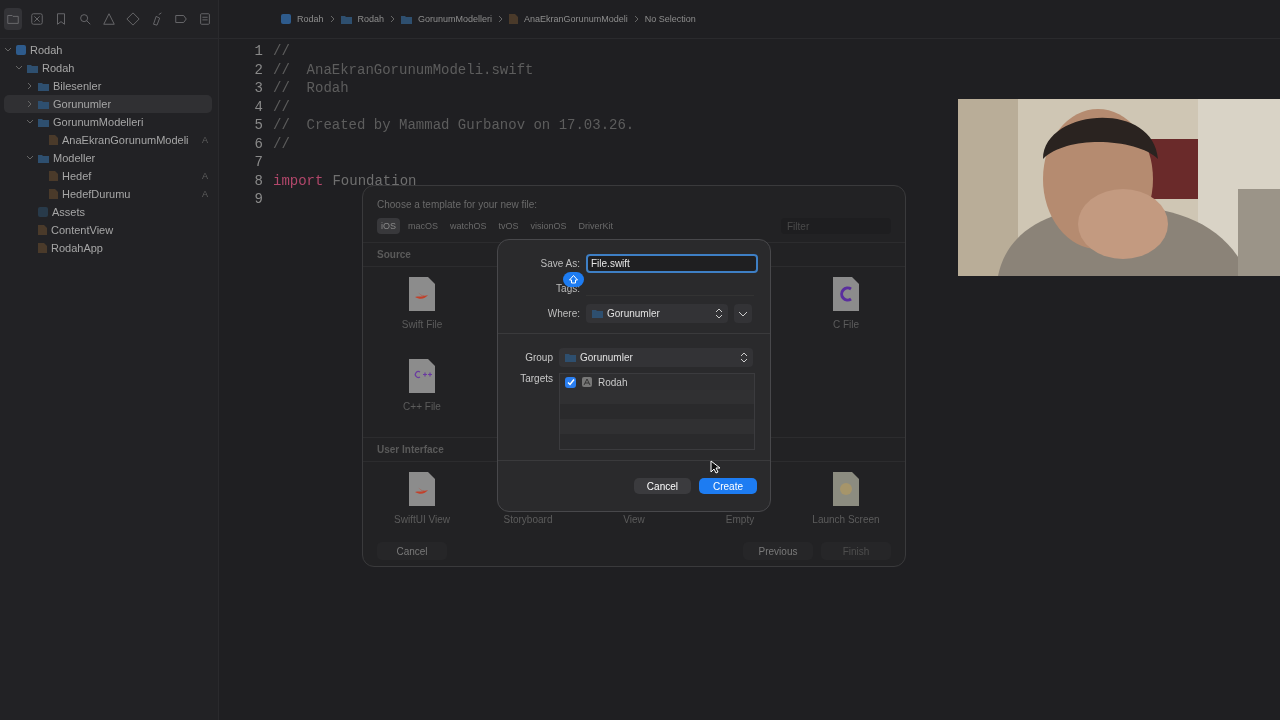  Describe the element at coordinates (258, 69) in the screenshot. I see `line-number: 2` at that location.